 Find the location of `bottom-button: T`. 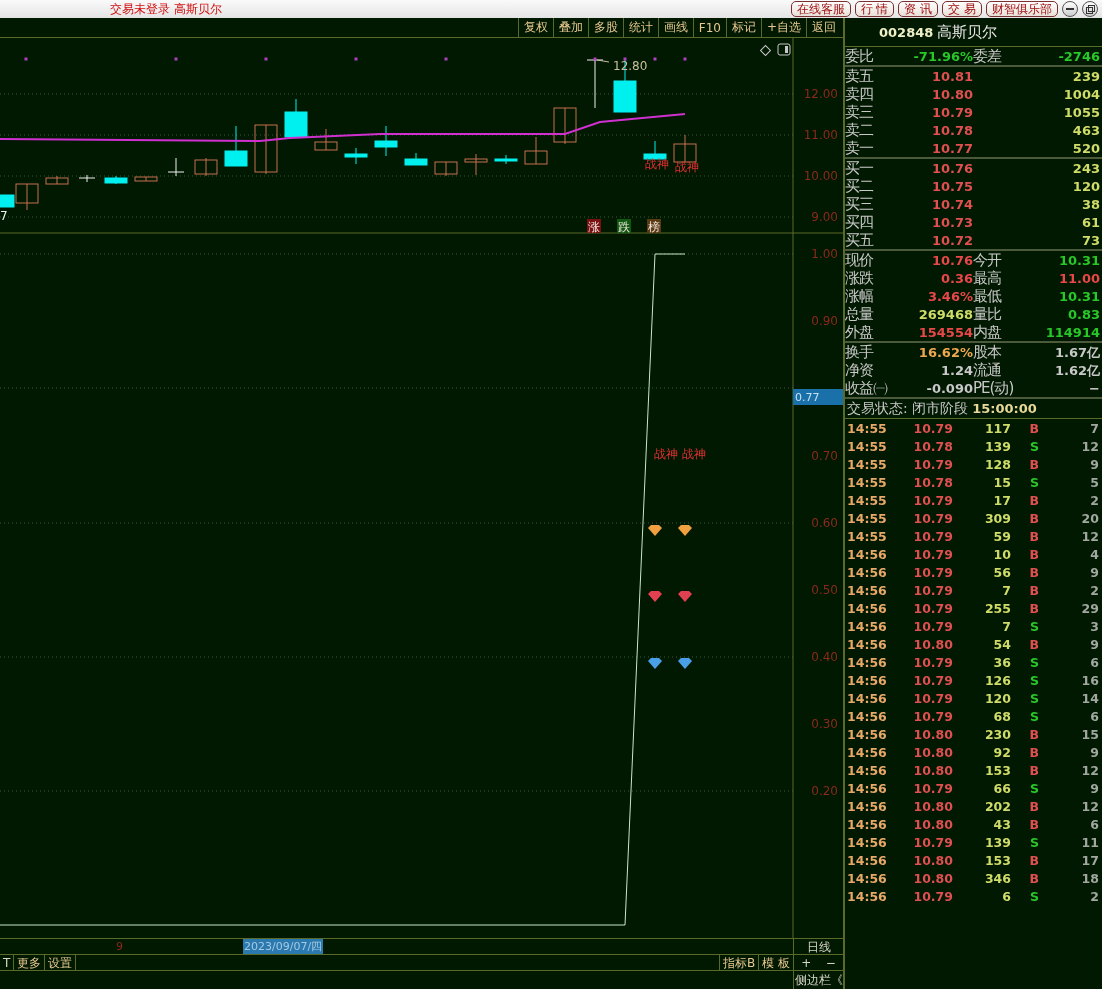

bottom-button: T is located at coordinates (7, 962).